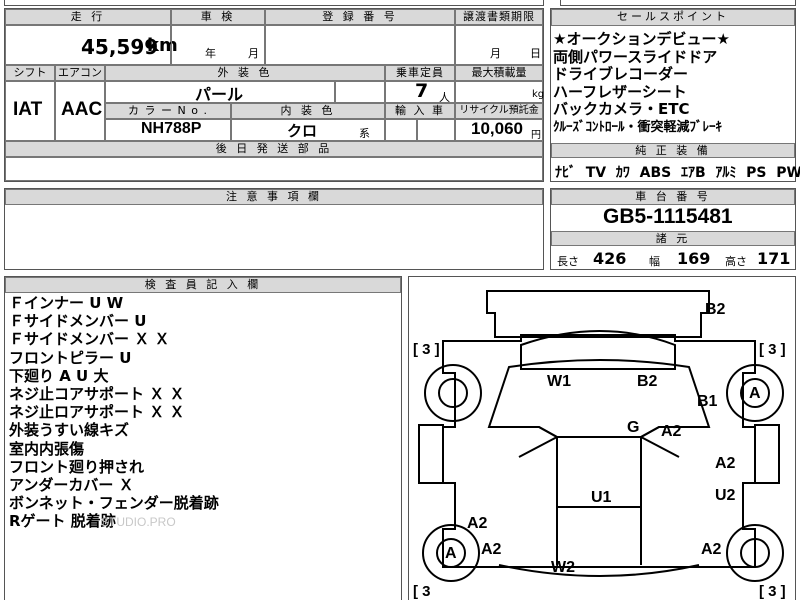  Describe the element at coordinates (641, 39) in the screenshot. I see `sales-point-item: ★オークションデビュー★` at that location.